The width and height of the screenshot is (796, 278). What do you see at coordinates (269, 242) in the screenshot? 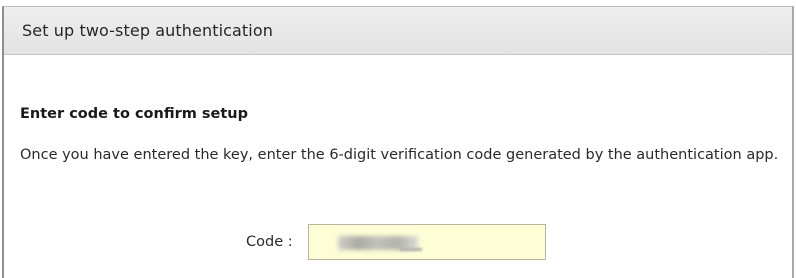
I see `code-label: Code :` at bounding box center [269, 242].